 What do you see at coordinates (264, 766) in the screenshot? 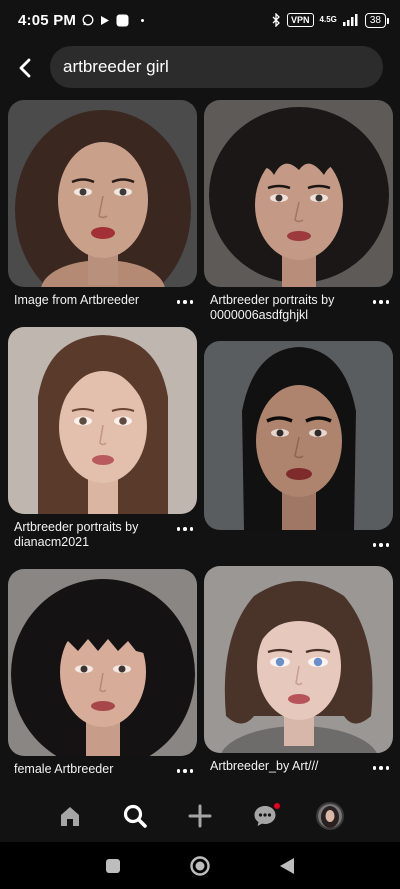
I see `pin-caption: Artbreeder_by Art///` at bounding box center [264, 766].